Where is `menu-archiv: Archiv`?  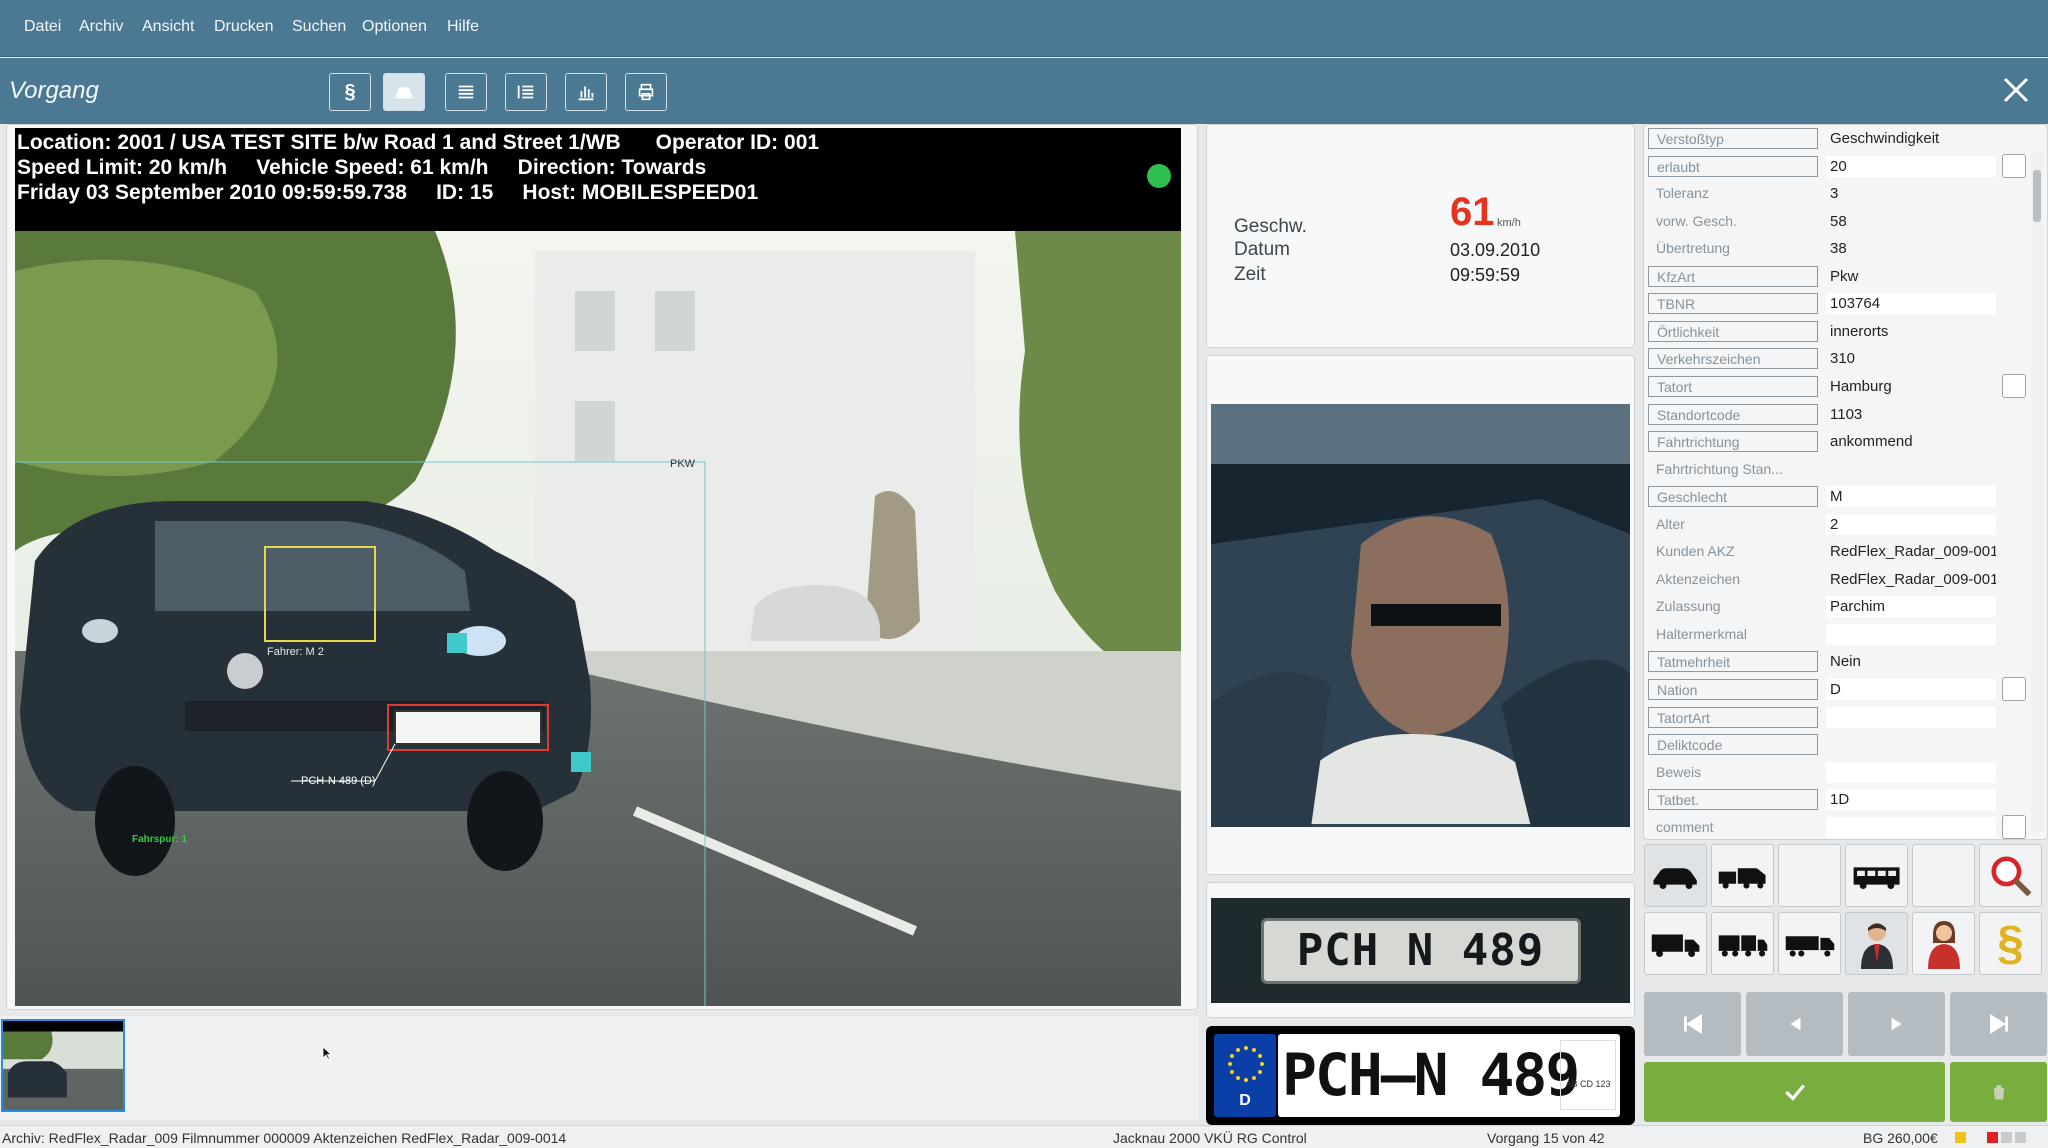
menu-archiv: Archiv is located at coordinates (101, 27).